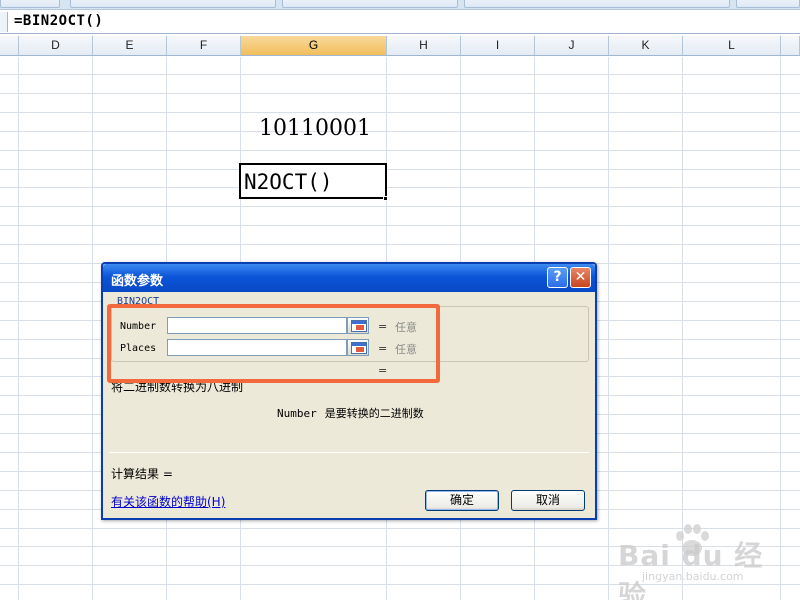 This screenshot has height=600, width=800. Describe the element at coordinates (349, 452) in the screenshot. I see `divider` at that location.